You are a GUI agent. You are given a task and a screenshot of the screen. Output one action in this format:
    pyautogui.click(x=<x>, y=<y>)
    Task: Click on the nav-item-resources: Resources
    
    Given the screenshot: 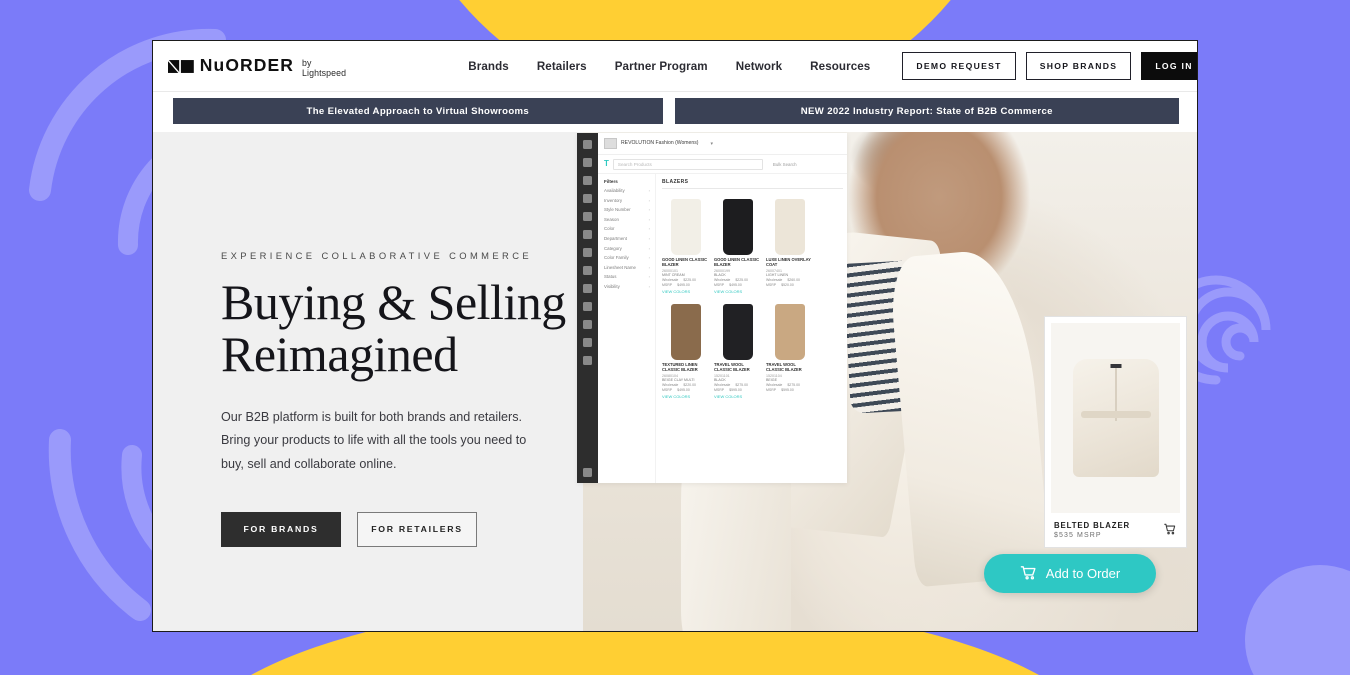 What is the action you would take?
    pyautogui.click(x=840, y=66)
    